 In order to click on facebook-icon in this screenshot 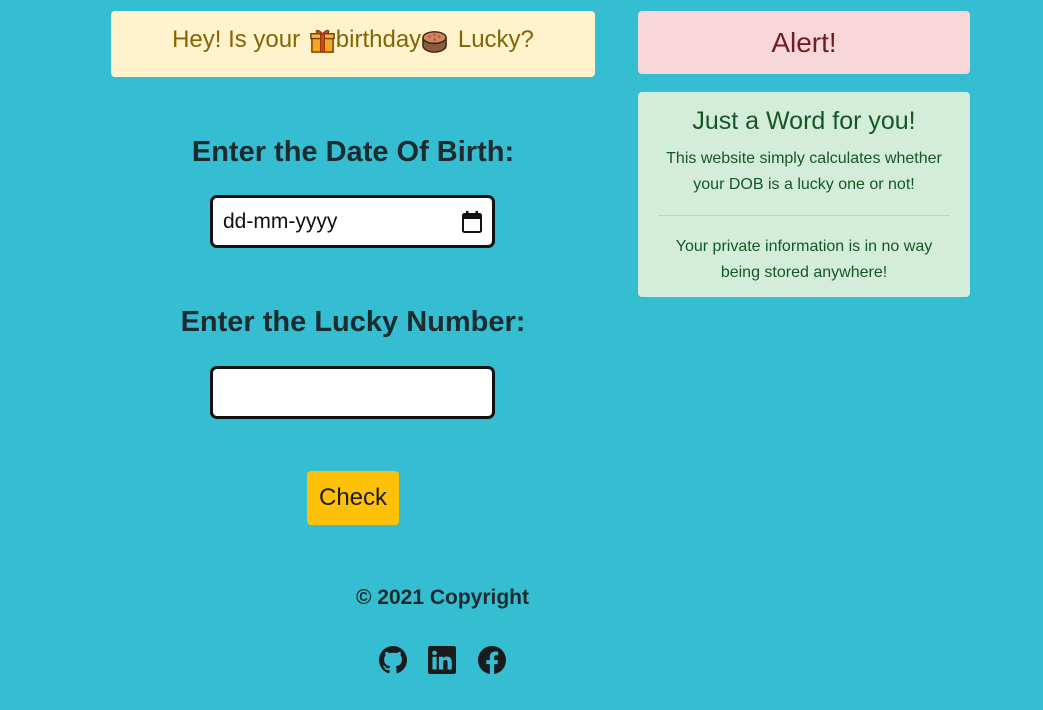, I will do `click(492, 660)`.